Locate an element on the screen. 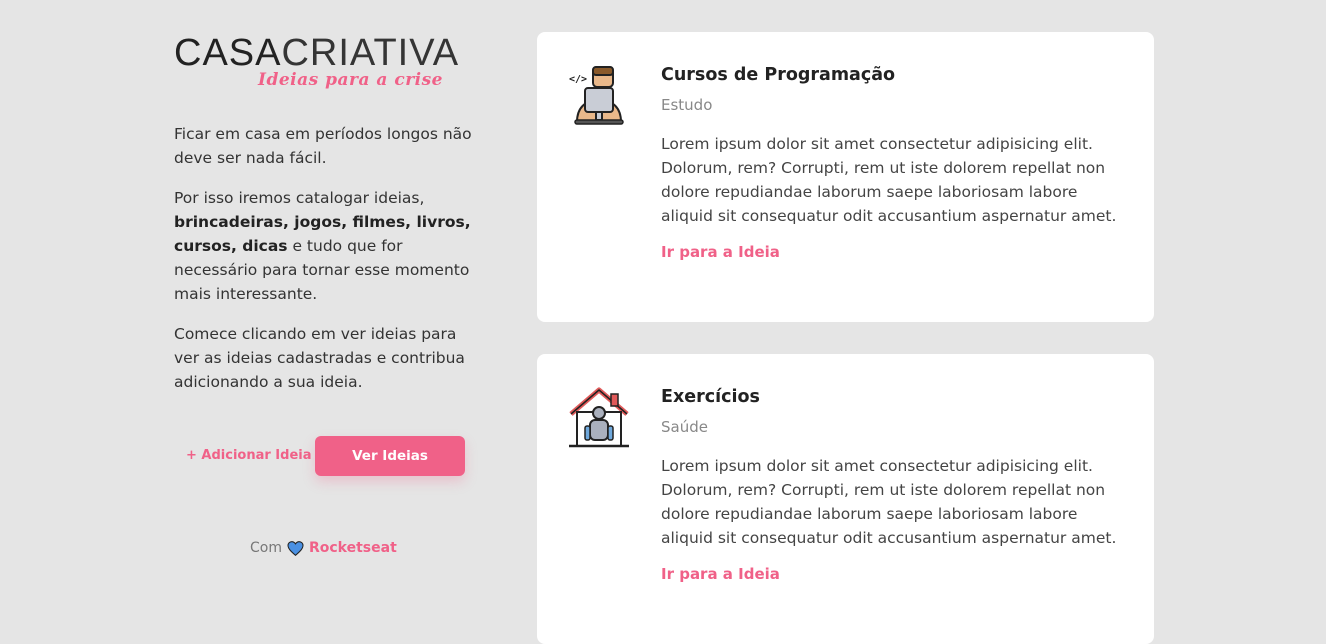 The height and width of the screenshot is (644, 1326). footer-brand-link: Rocketseat is located at coordinates (353, 548).